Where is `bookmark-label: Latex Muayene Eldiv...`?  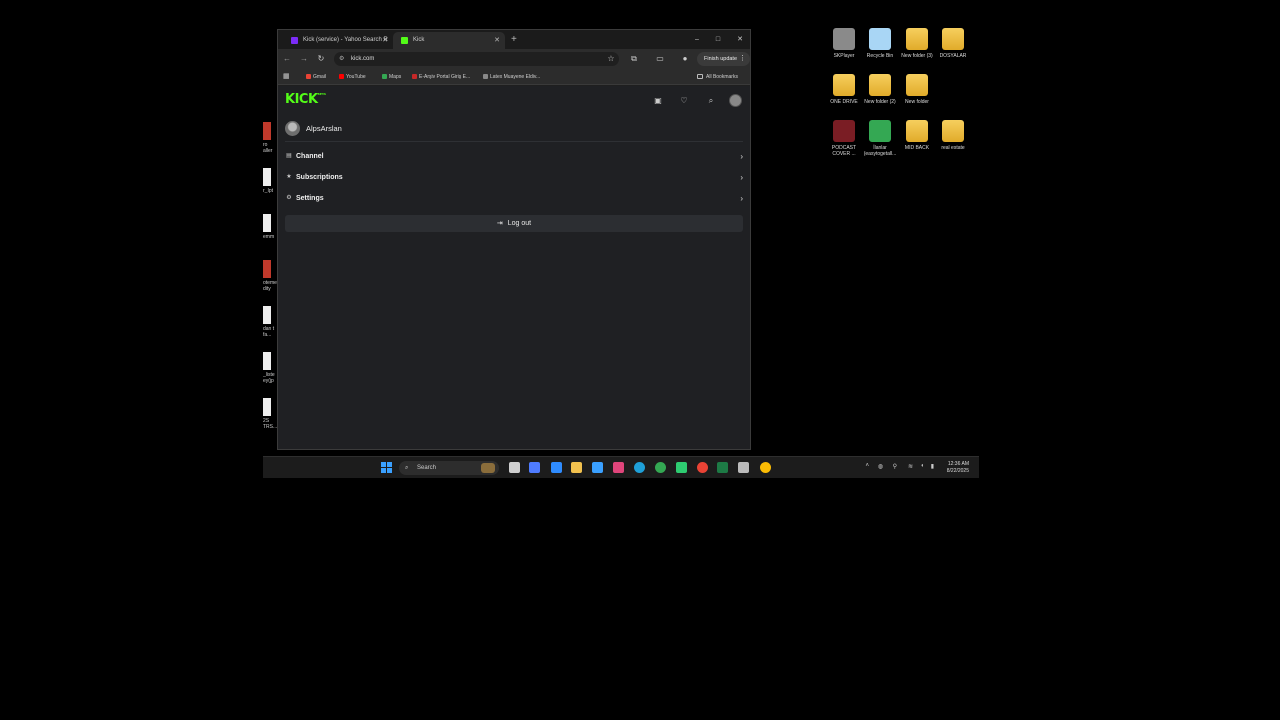
bookmark-label: Latex Muayene Eldiv... is located at coordinates (515, 77).